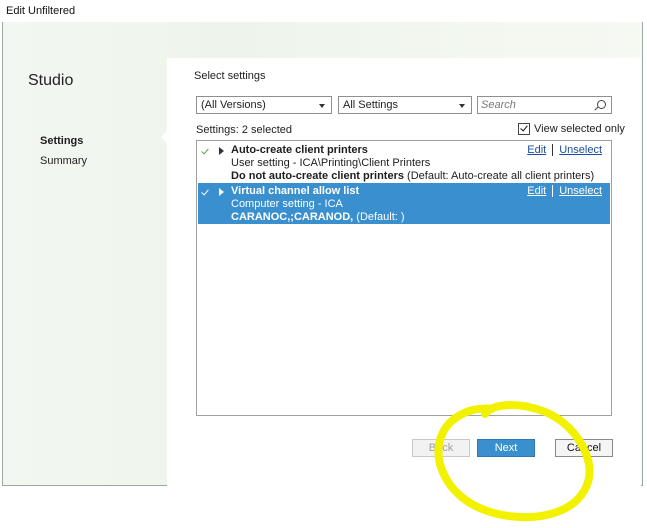 The height and width of the screenshot is (528, 647). Describe the element at coordinates (287, 204) in the screenshot. I see `setting-path: Computer setting - ICA` at that location.